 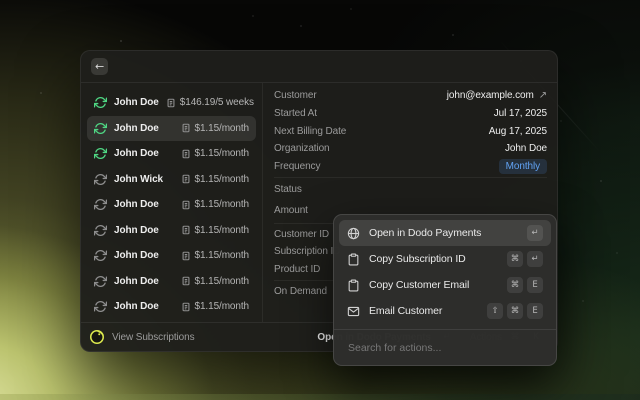 I want to click on shortcut-keys: ⌘ E, so click(x=525, y=285).